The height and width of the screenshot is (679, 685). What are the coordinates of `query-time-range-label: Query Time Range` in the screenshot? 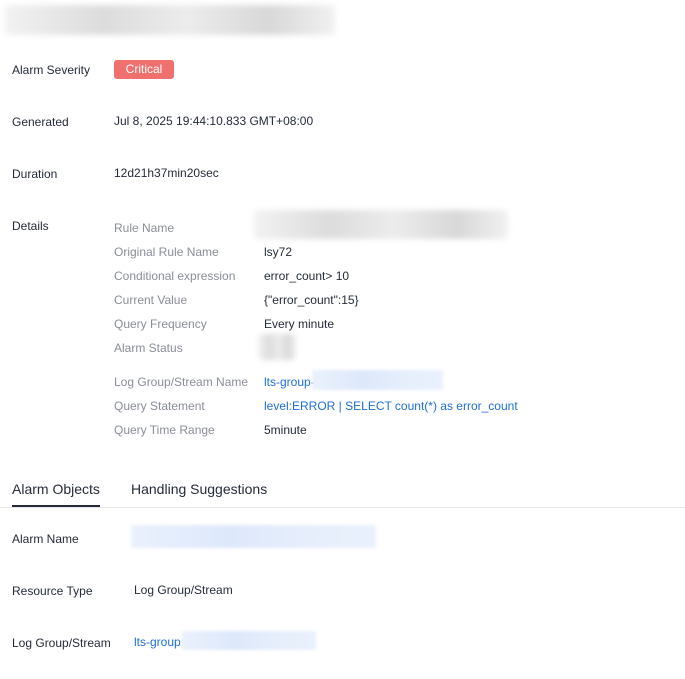 It's located at (164, 430).